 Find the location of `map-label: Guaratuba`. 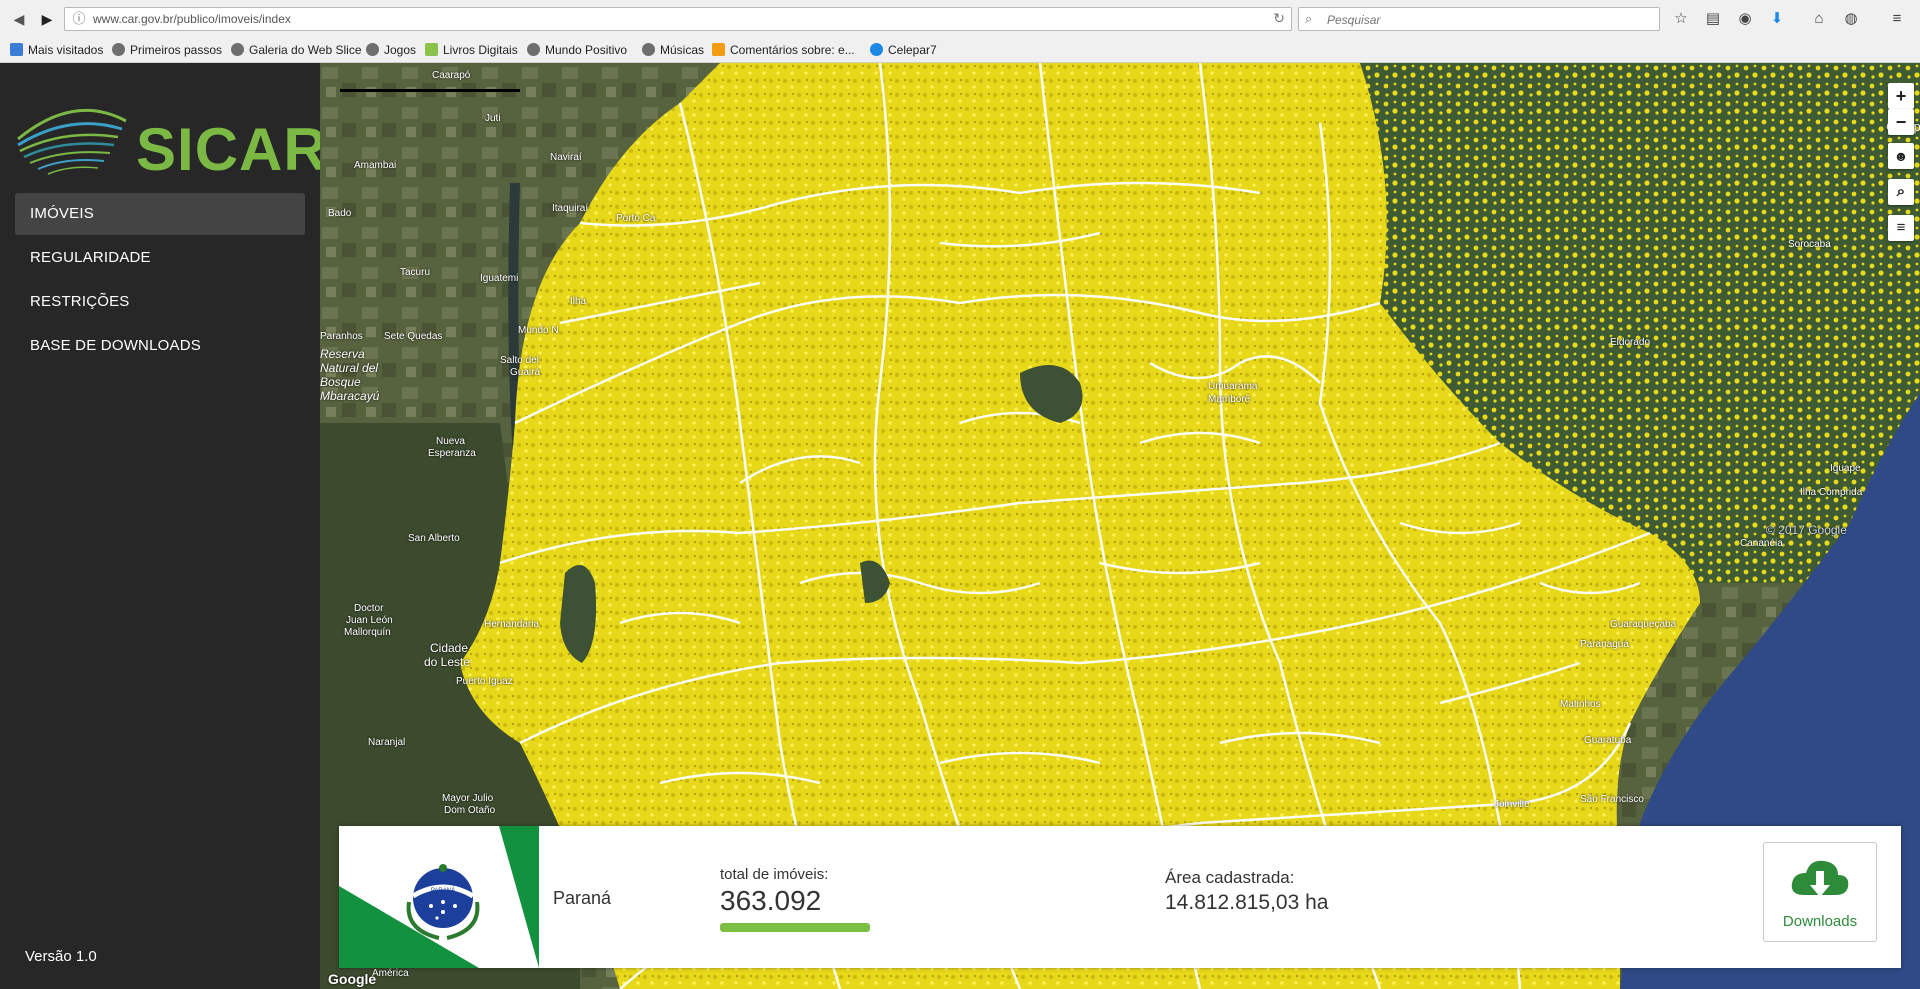

map-label: Guaratuba is located at coordinates (1608, 740).